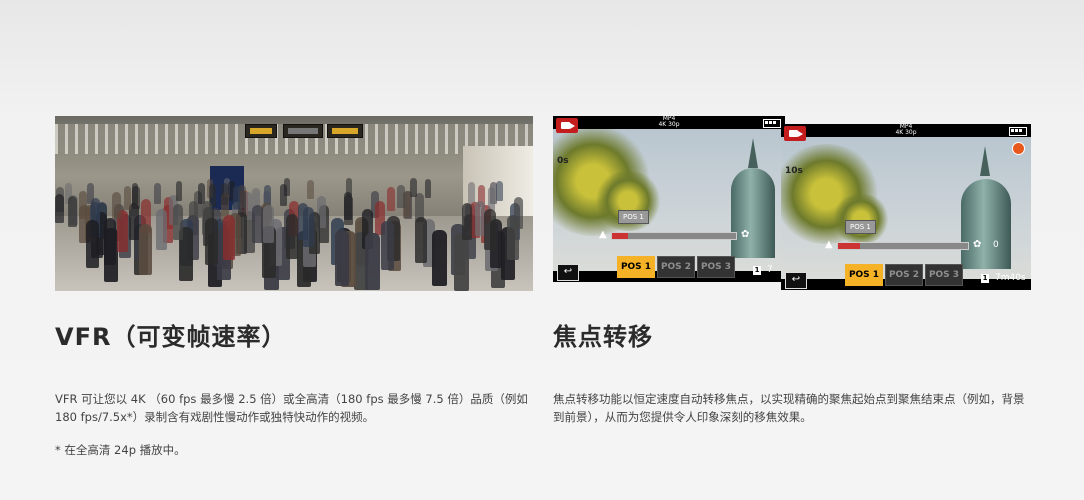 This screenshot has width=1084, height=500. Describe the element at coordinates (603, 337) in the screenshot. I see `focus-transition-title: 焦点转移` at that location.